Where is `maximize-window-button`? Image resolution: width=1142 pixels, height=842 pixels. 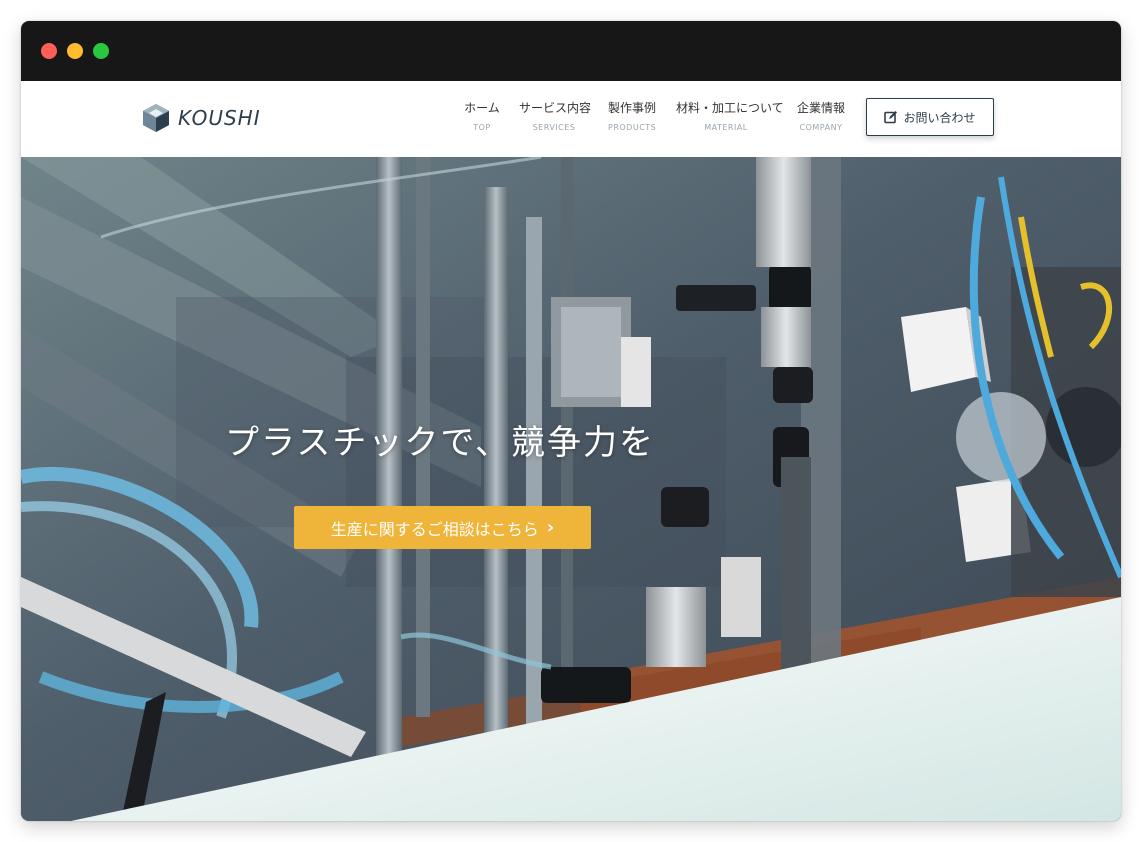
maximize-window-button is located at coordinates (101, 51).